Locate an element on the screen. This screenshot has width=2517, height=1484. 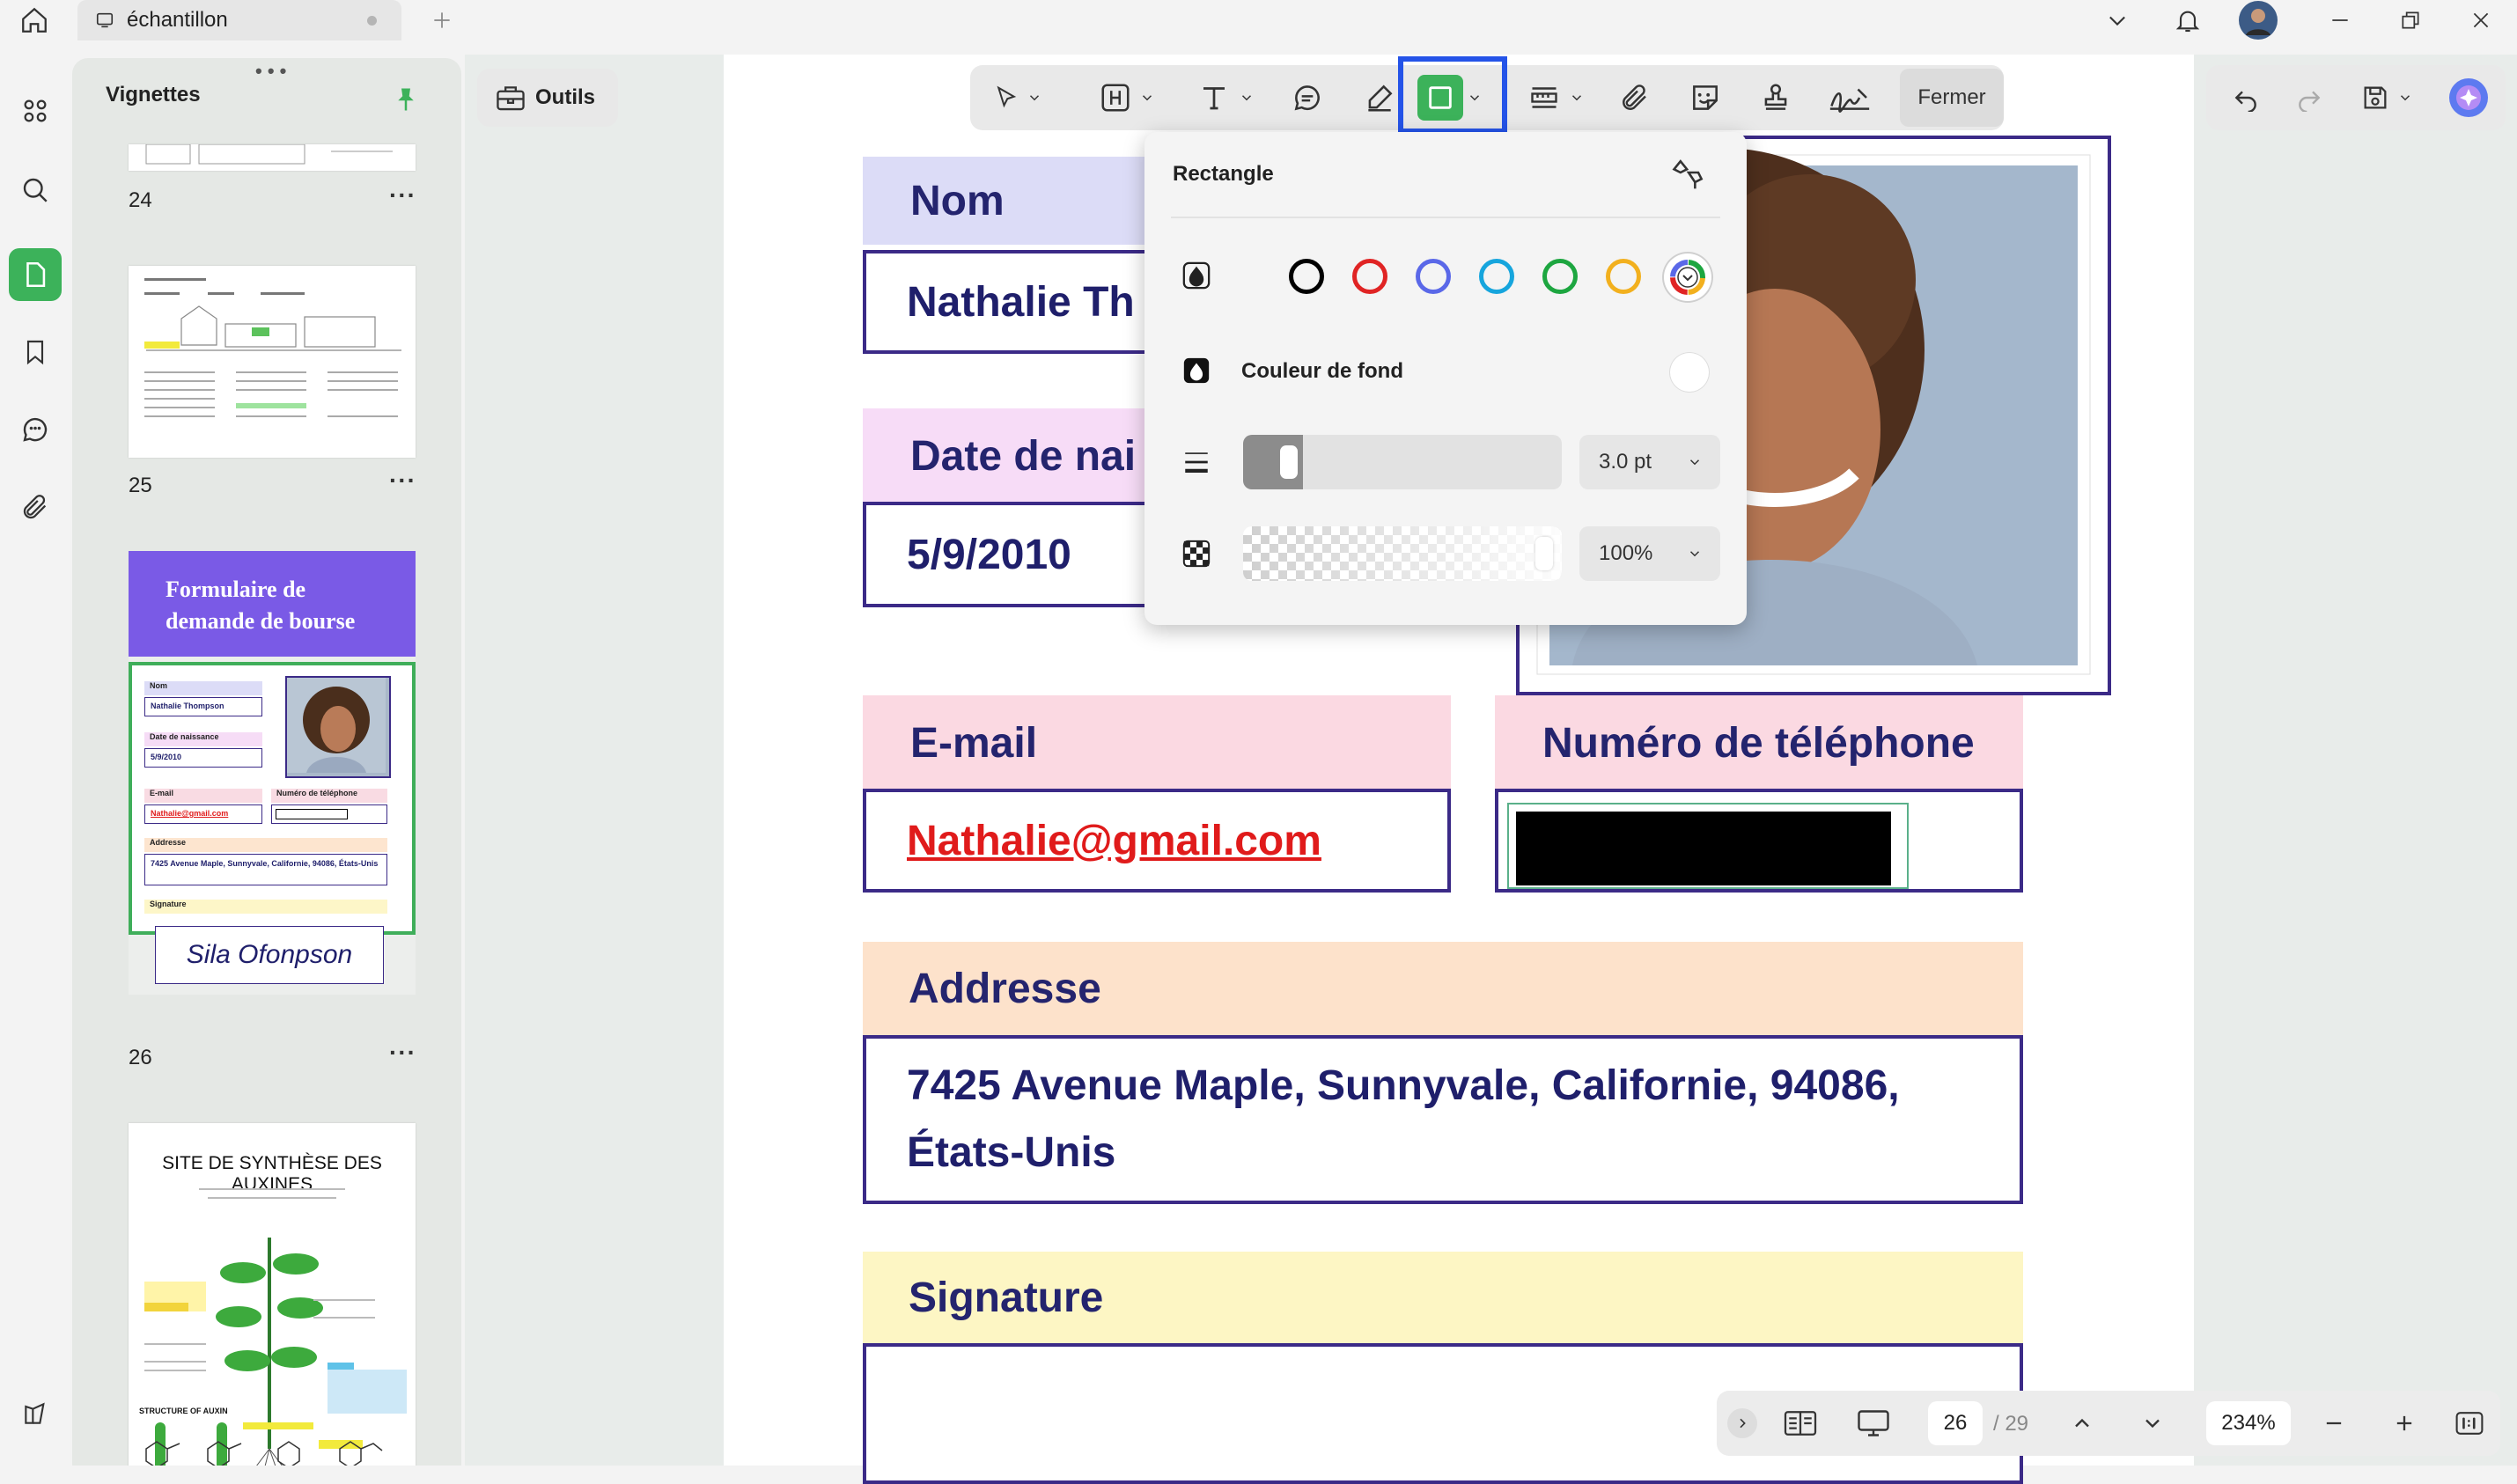
chevron-down-icon is located at coordinates (2117, 20).